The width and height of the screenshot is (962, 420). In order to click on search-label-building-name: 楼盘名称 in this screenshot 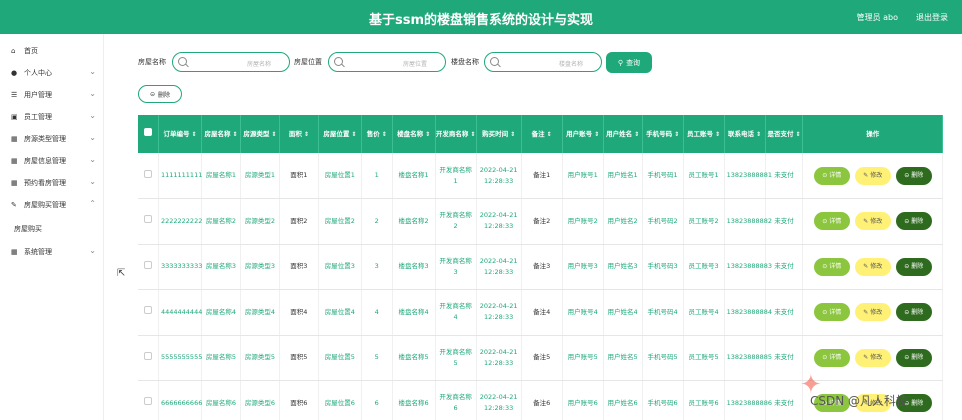, I will do `click(465, 62)`.